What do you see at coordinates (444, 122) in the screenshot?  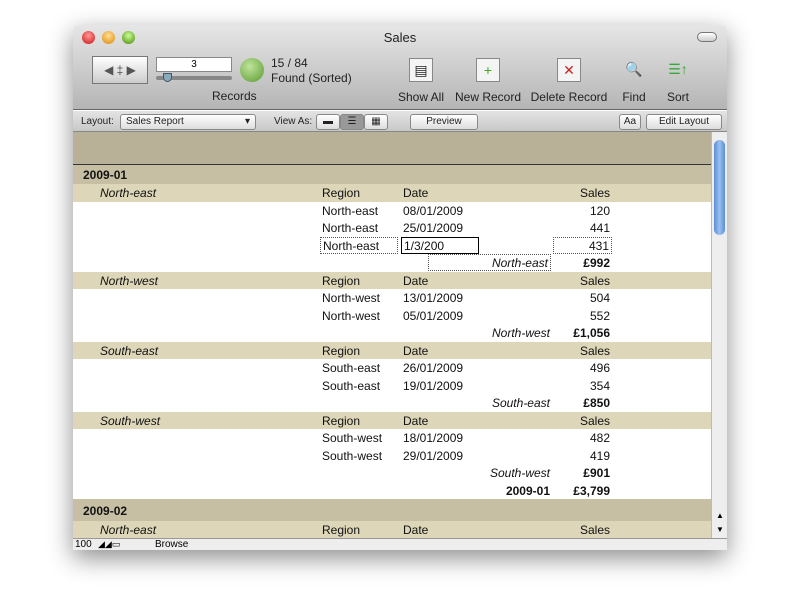 I see `preview-button: Preview` at bounding box center [444, 122].